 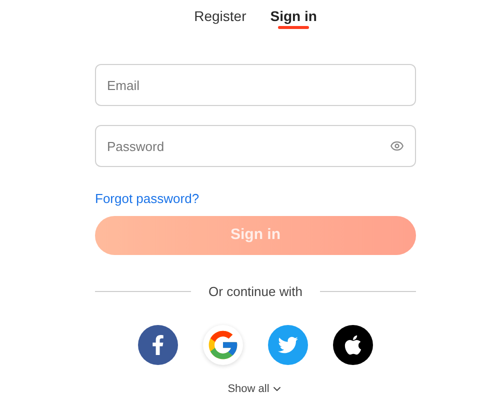 I want to click on show-all-button: Show all, so click(x=256, y=388).